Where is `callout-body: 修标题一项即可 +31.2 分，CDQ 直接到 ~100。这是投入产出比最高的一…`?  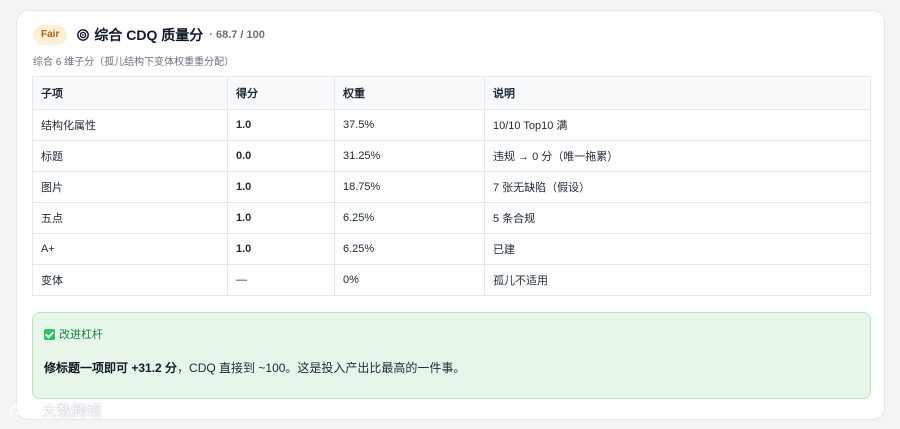 callout-body: 修标题一项即可 +31.2 分，CDQ 直接到 ~100。这是投入产出比最高的一… is located at coordinates (254, 367).